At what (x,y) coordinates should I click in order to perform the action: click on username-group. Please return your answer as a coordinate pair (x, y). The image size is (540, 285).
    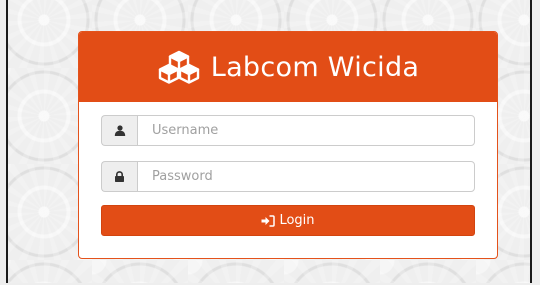
    Looking at the image, I should click on (288, 130).